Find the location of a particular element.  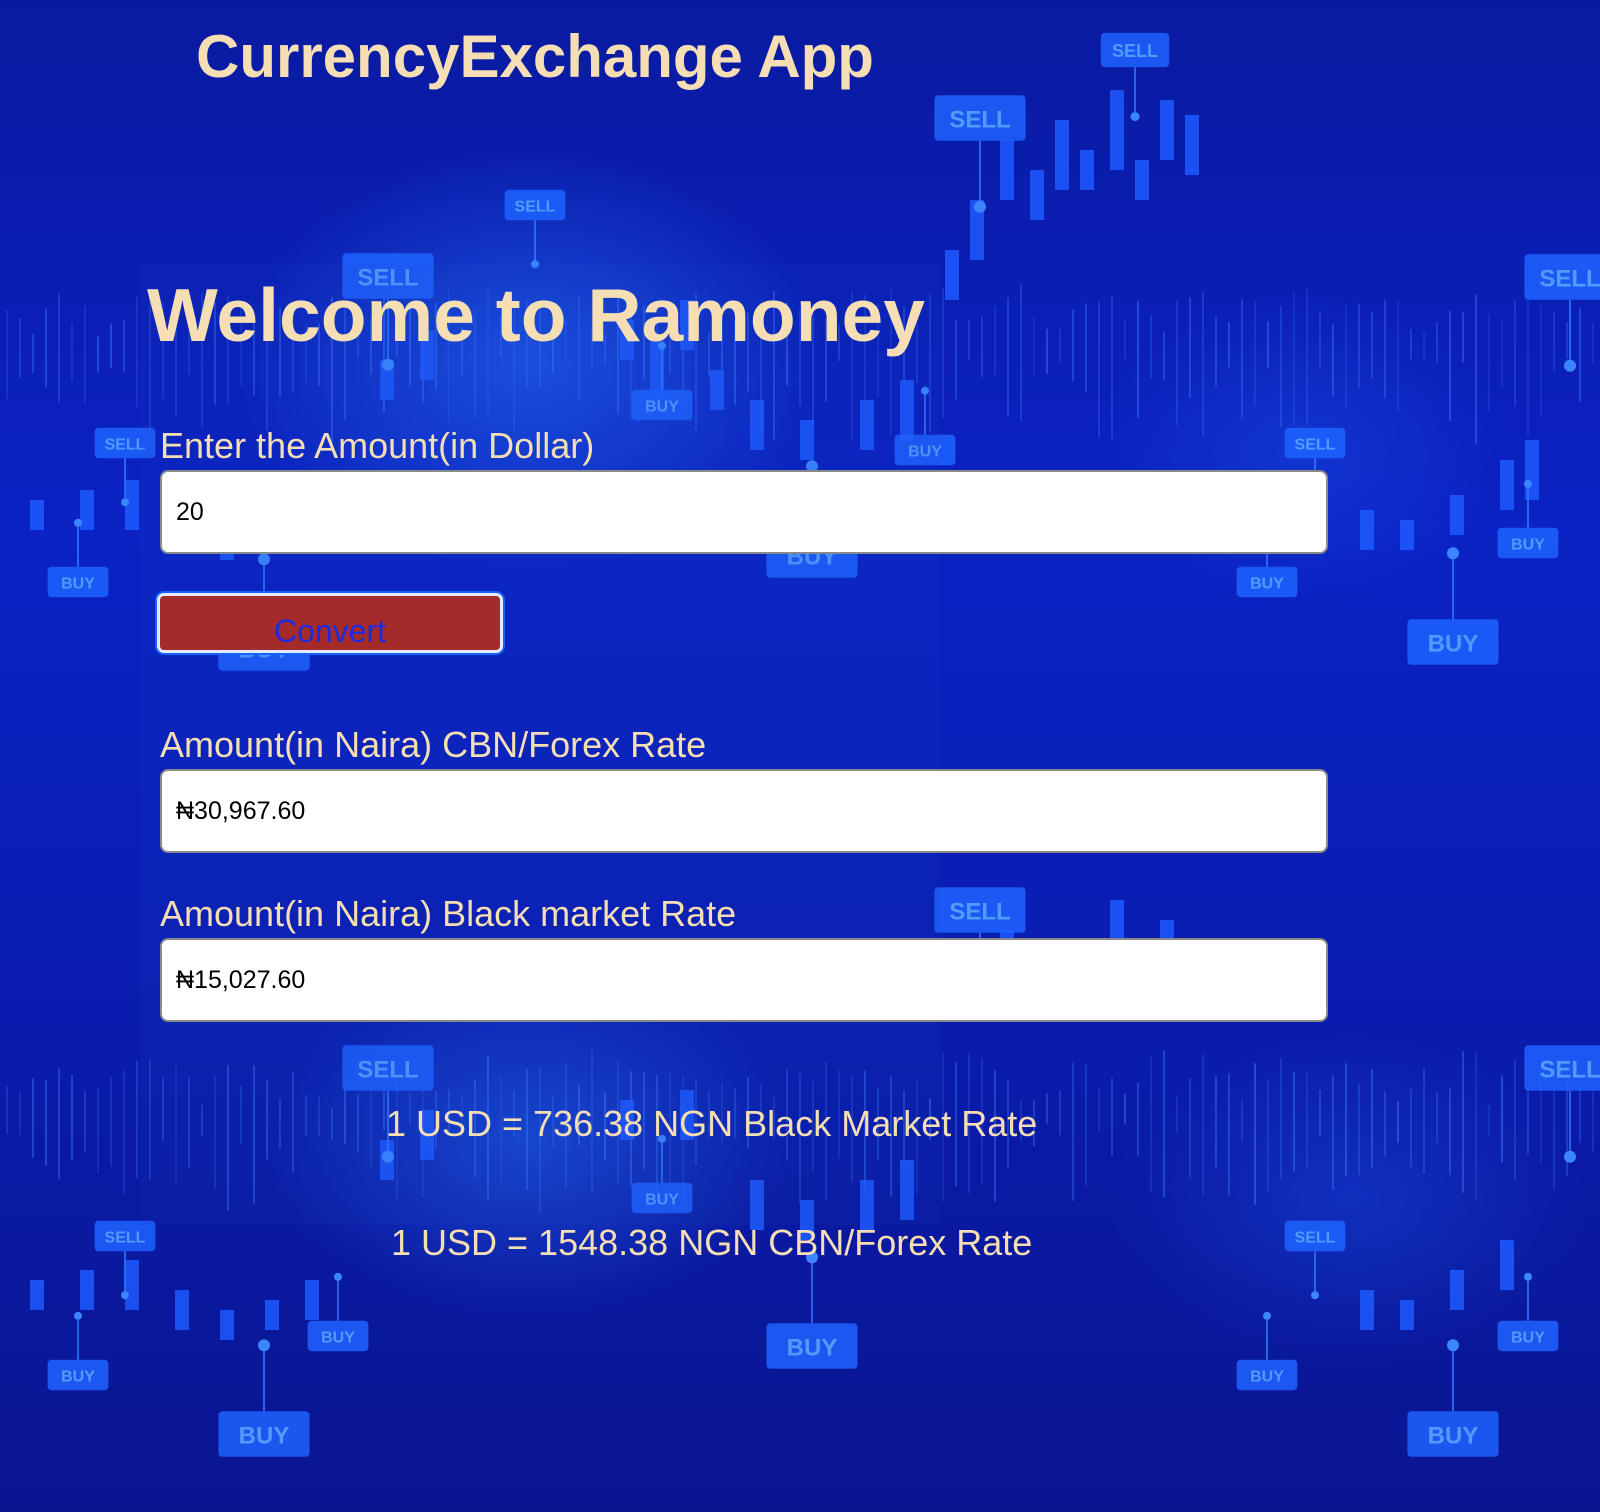

cbn-amount-label: Amount(in Naira) CBN/Forex Rate is located at coordinates (433, 744).